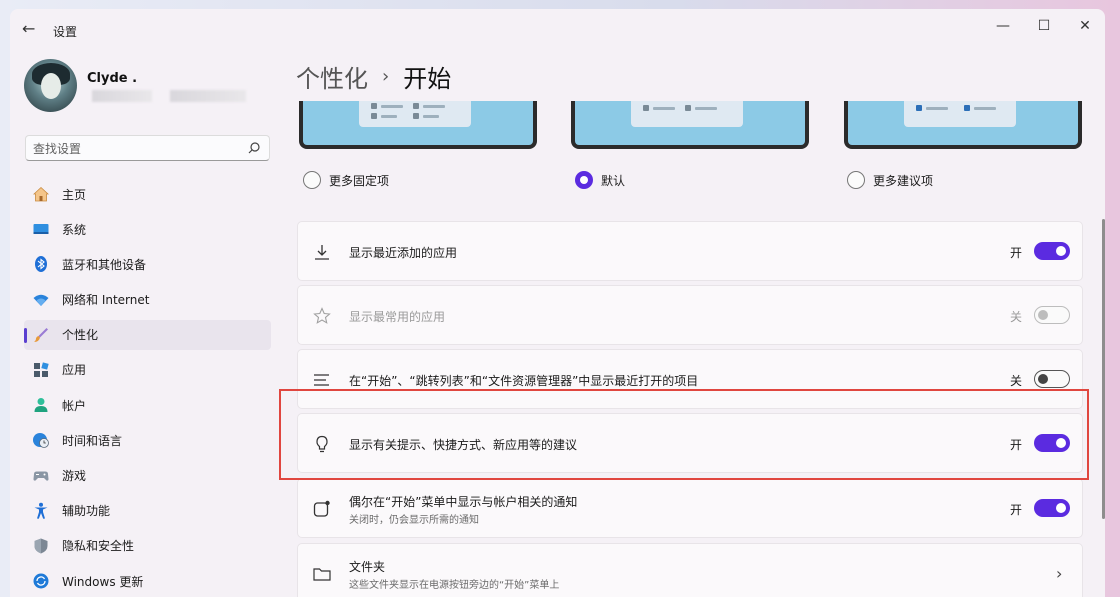  I want to click on notification-icon, so click(321, 508).